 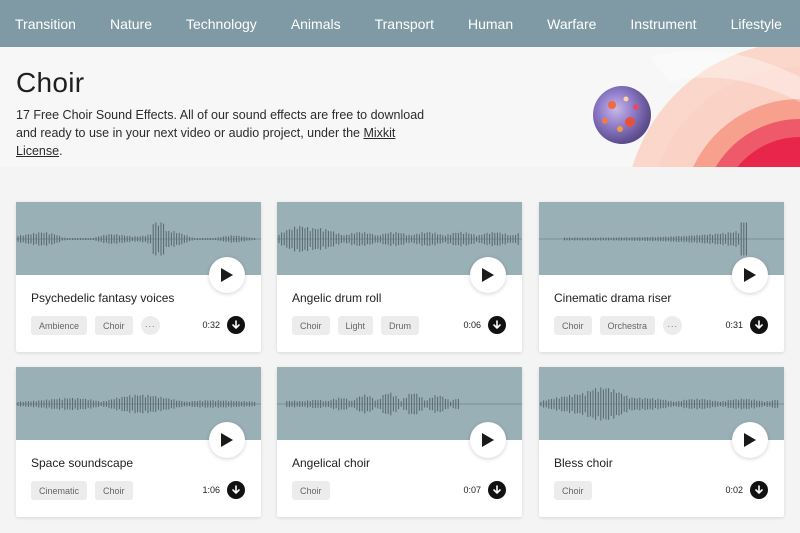 I want to click on sound-title: Space soundscape, so click(x=82, y=463).